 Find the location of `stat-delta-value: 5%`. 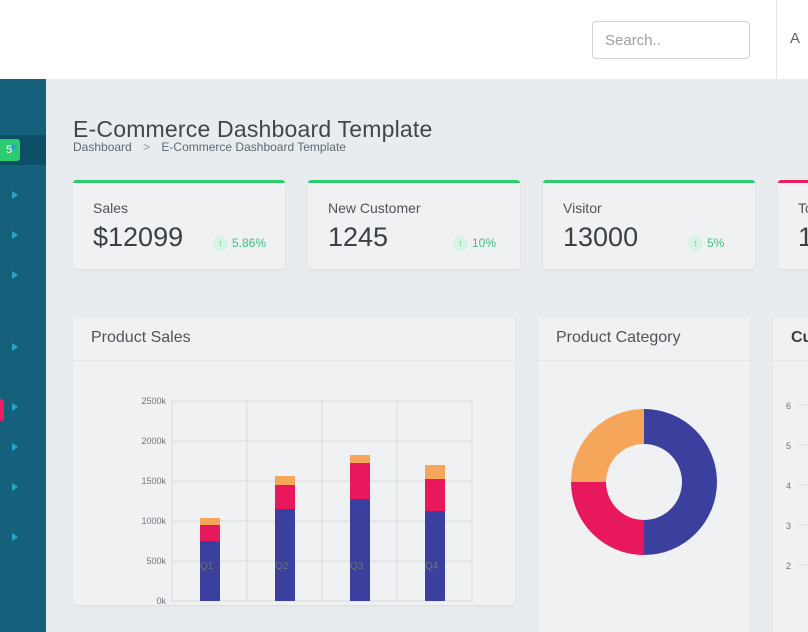

stat-delta-value: 5% is located at coordinates (716, 243).